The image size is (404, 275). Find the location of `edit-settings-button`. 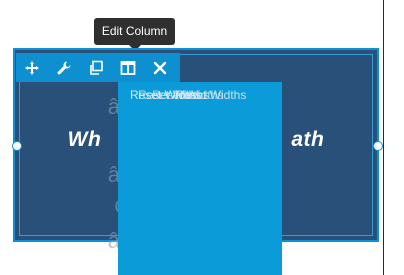

edit-settings-button is located at coordinates (64, 67).